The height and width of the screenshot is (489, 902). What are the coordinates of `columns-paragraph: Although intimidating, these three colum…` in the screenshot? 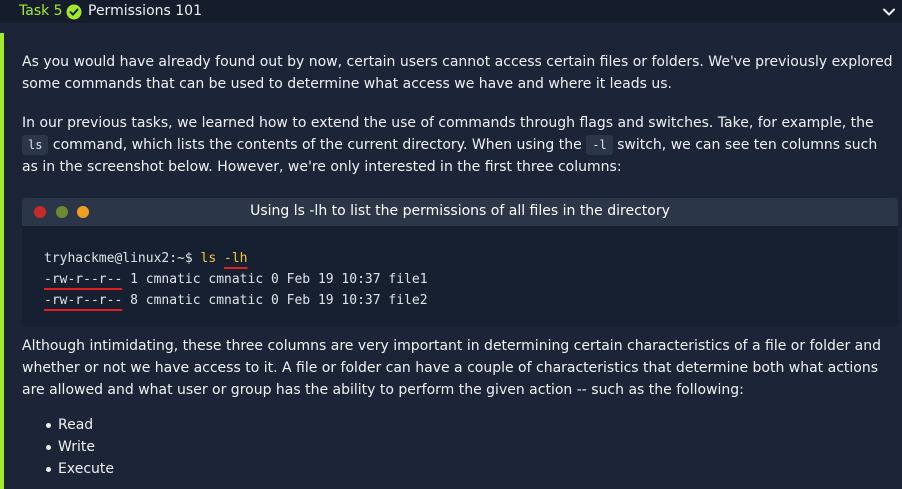 It's located at (452, 368).